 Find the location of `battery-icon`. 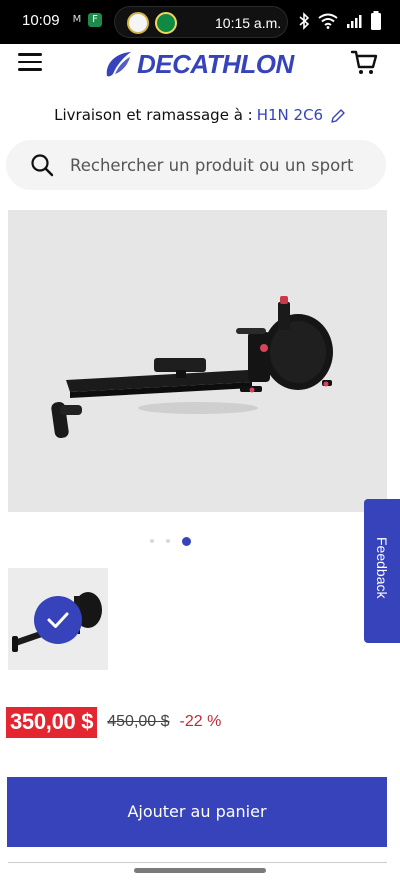

battery-icon is located at coordinates (376, 20).